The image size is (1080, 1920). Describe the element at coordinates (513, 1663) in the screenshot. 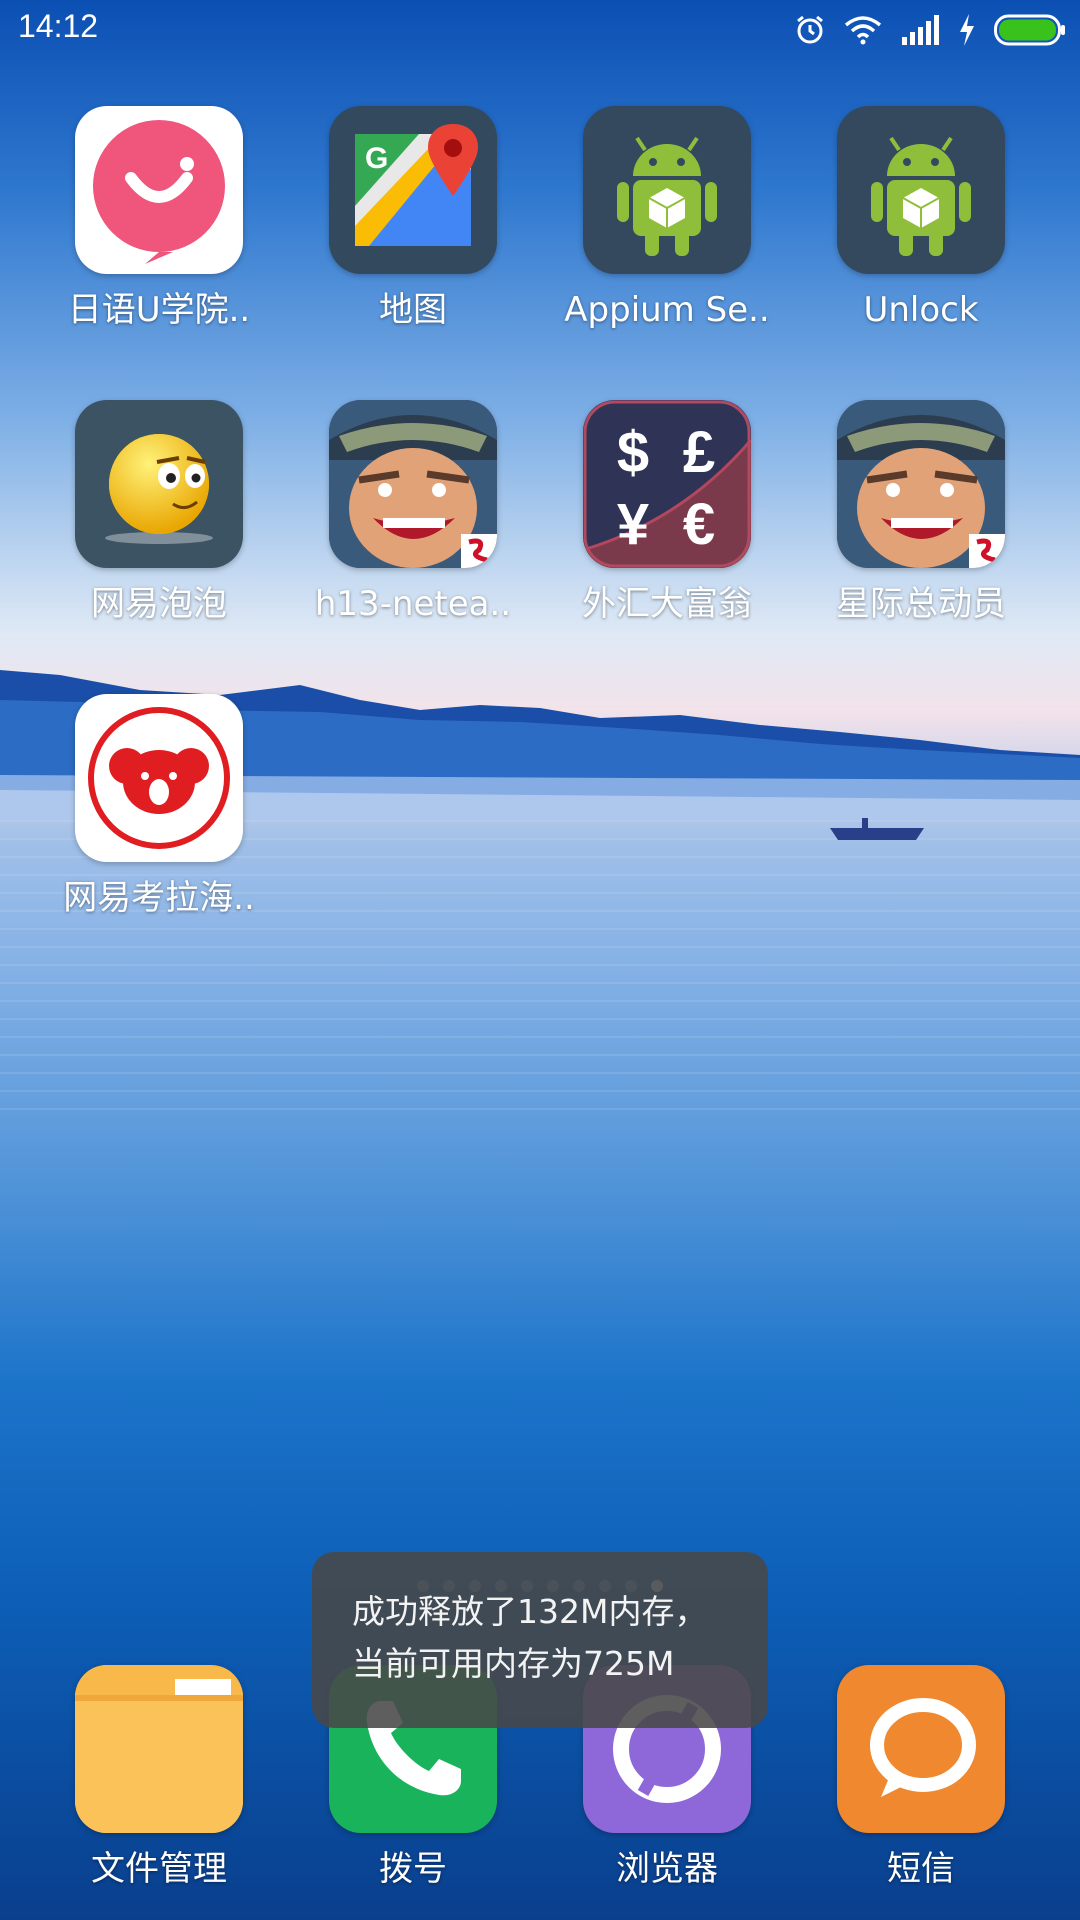

I see `toast-line-2: 当前可用内存为725M` at that location.